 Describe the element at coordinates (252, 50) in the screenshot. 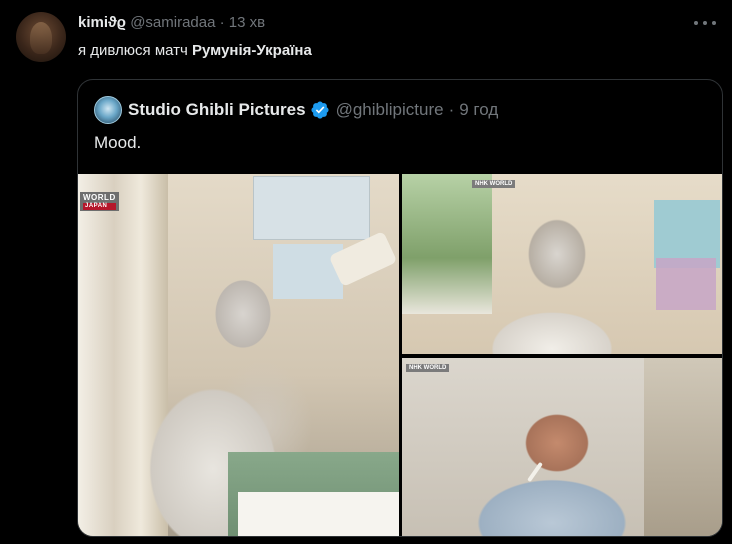

I see `tweet-text-bold: Румунія-Україна` at that location.